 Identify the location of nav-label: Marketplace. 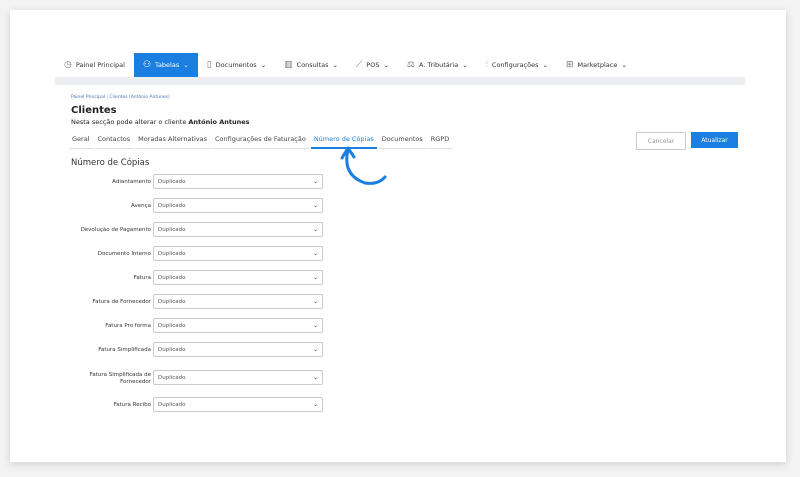
(597, 65).